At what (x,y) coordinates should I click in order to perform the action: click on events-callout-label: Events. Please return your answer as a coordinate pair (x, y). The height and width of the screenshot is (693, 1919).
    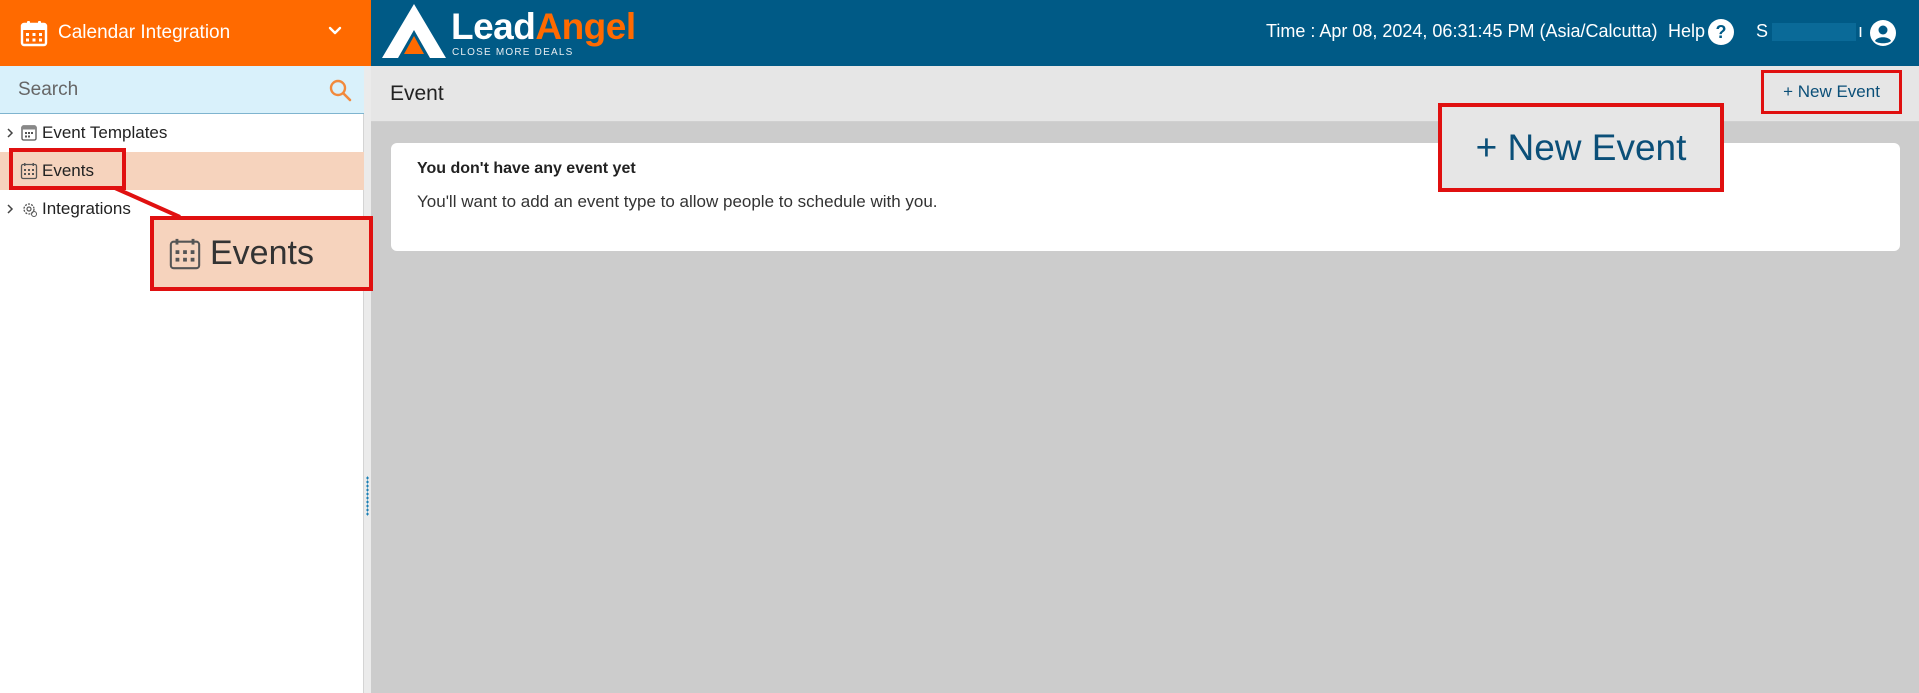
    Looking at the image, I should click on (262, 253).